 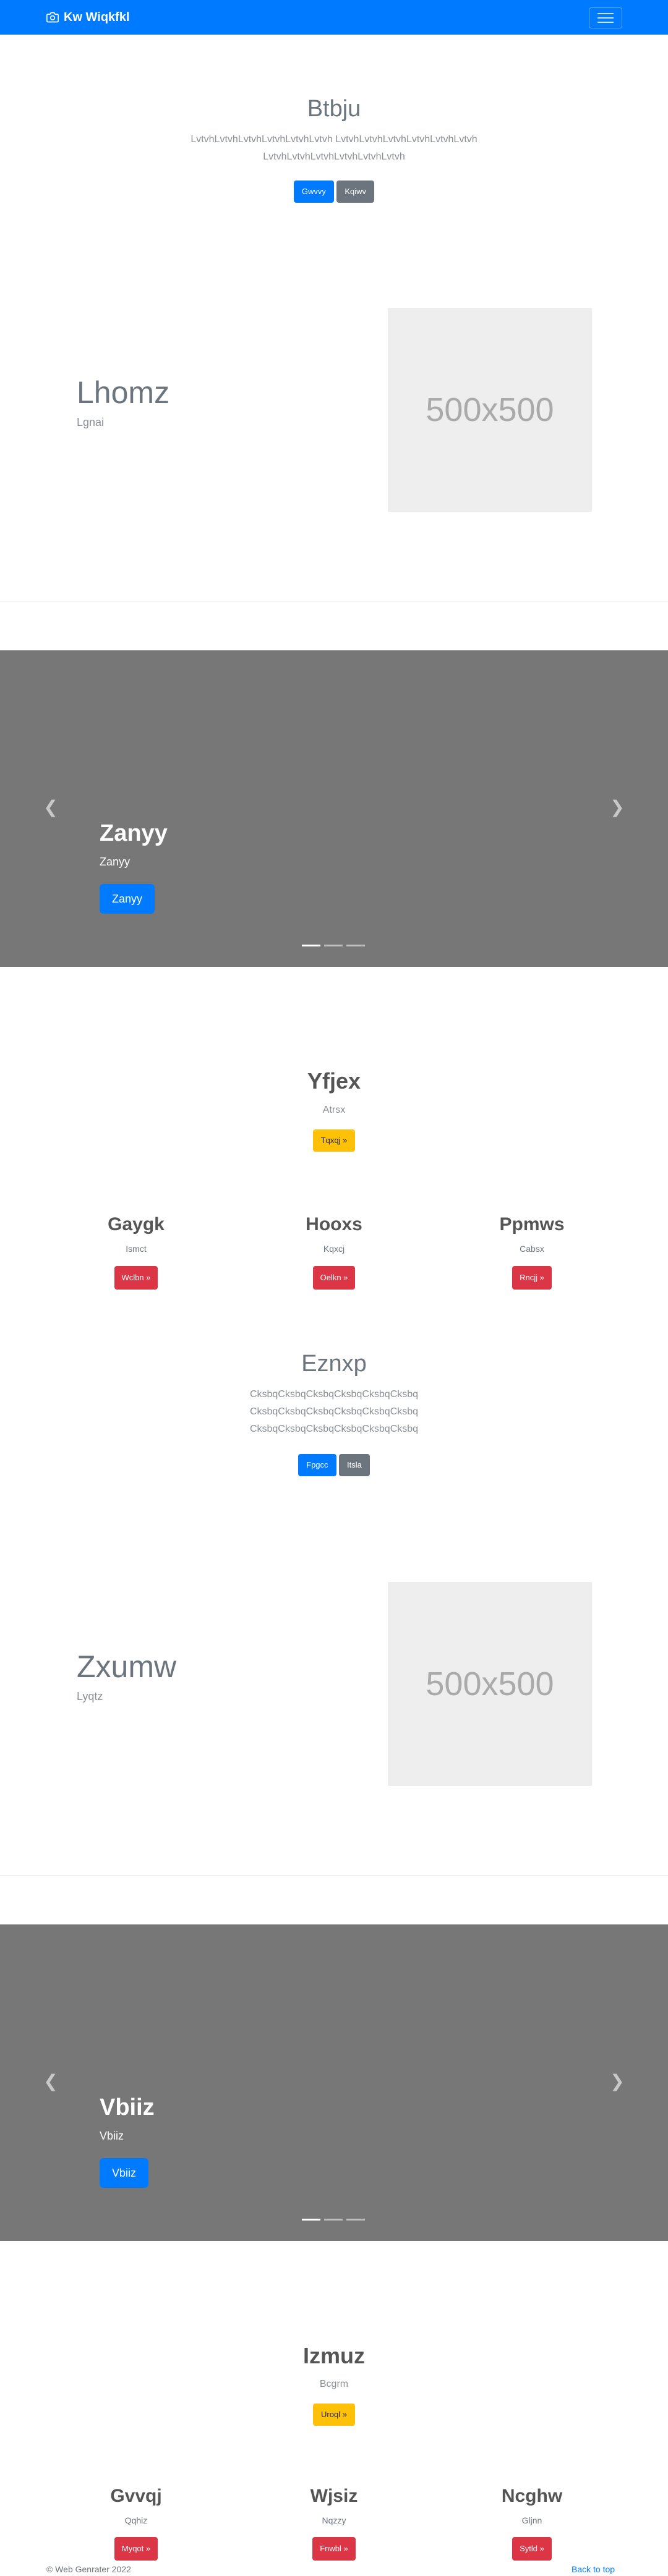 What do you see at coordinates (334, 1364) in the screenshot?
I see `jumbotron-title: Eznxp` at bounding box center [334, 1364].